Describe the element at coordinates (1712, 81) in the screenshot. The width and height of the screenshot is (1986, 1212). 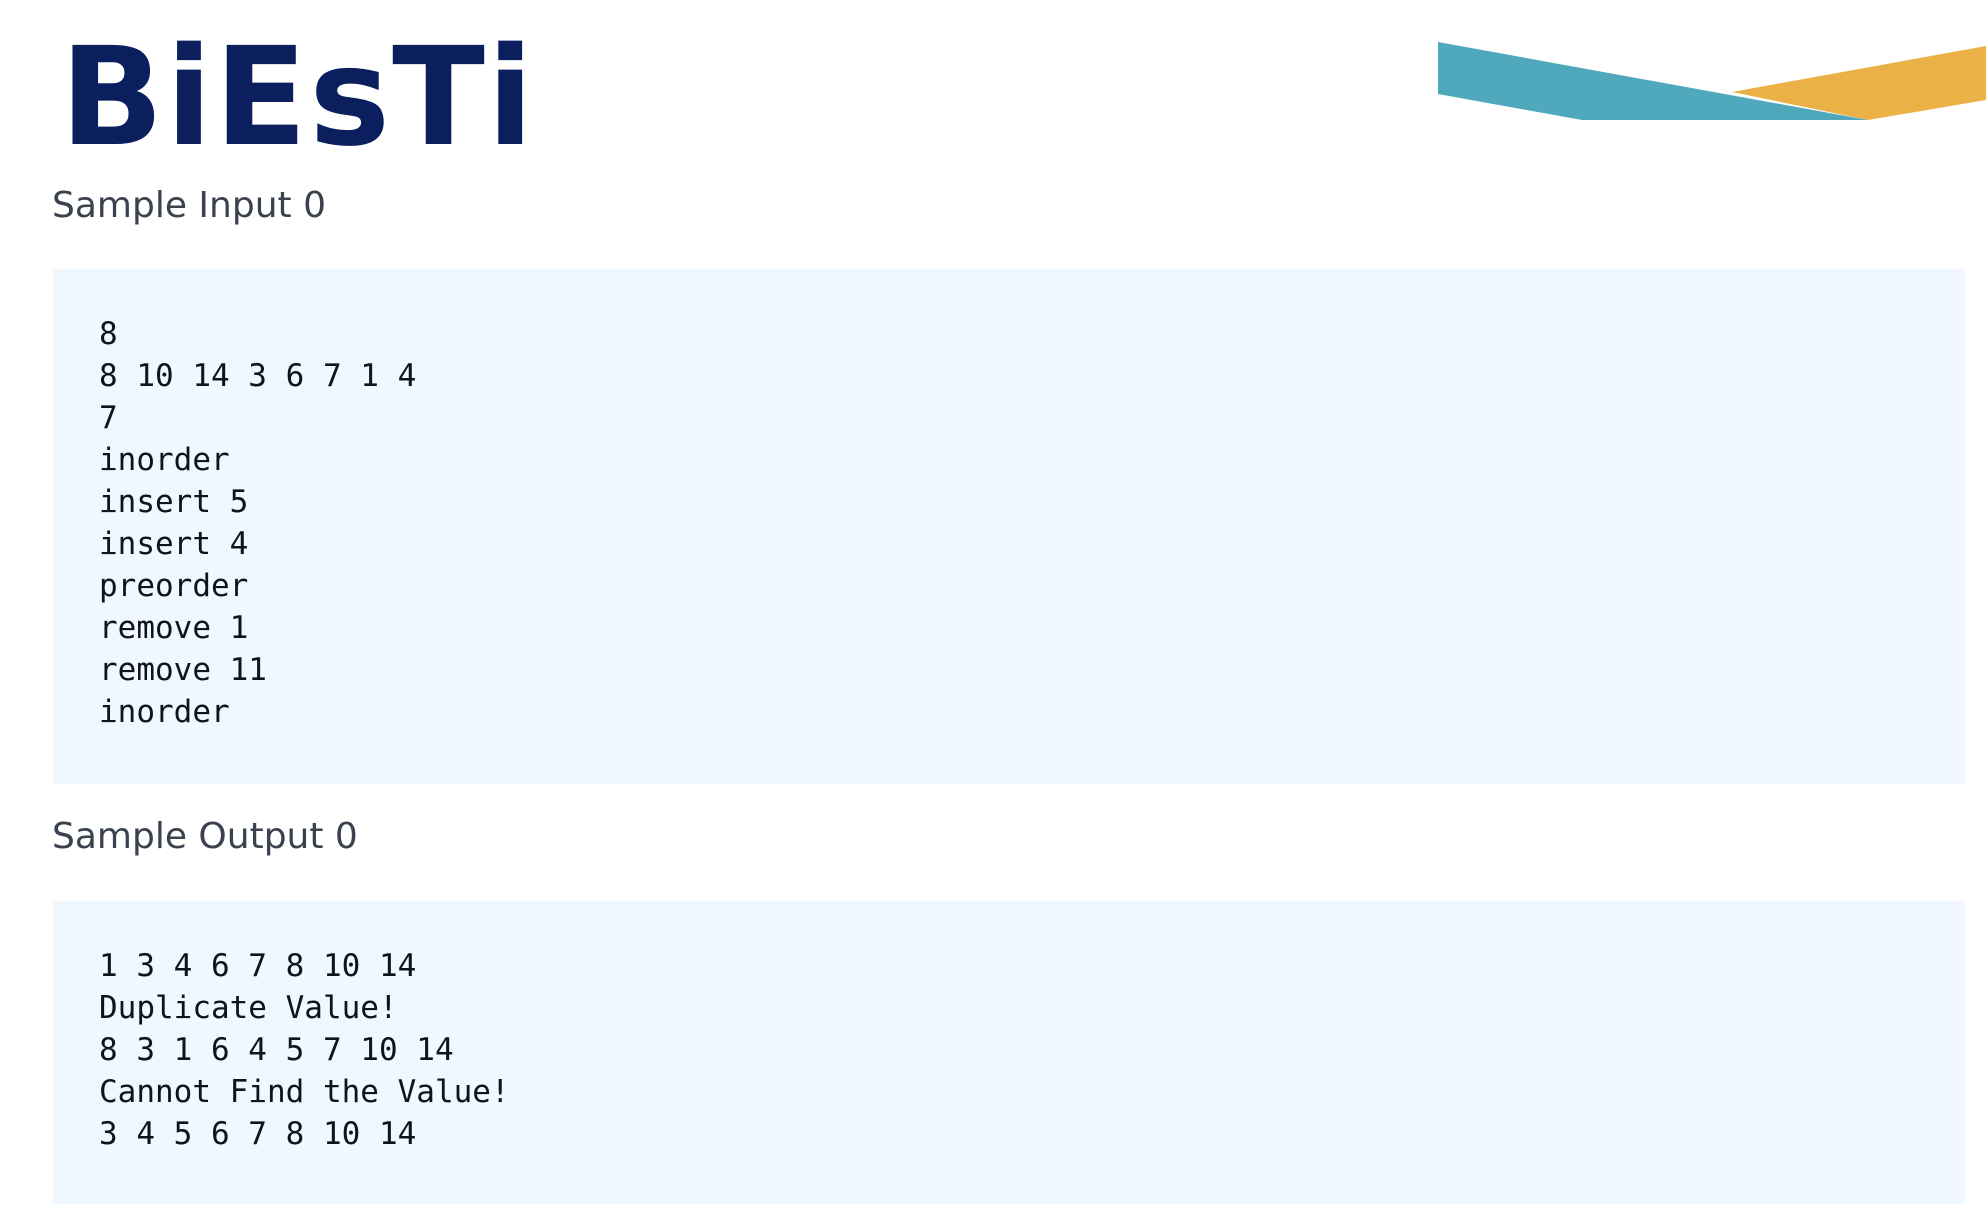
I see `banner-decoration` at that location.